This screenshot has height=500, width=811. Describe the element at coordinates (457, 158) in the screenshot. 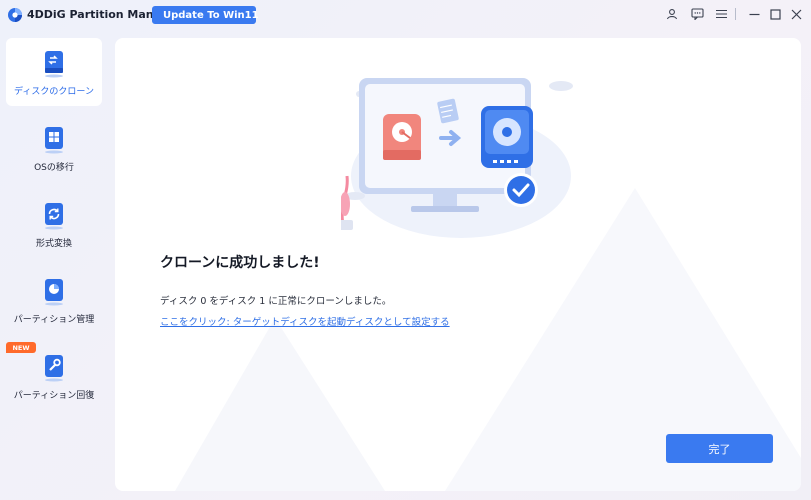

I see `clone-success-illustration` at that location.